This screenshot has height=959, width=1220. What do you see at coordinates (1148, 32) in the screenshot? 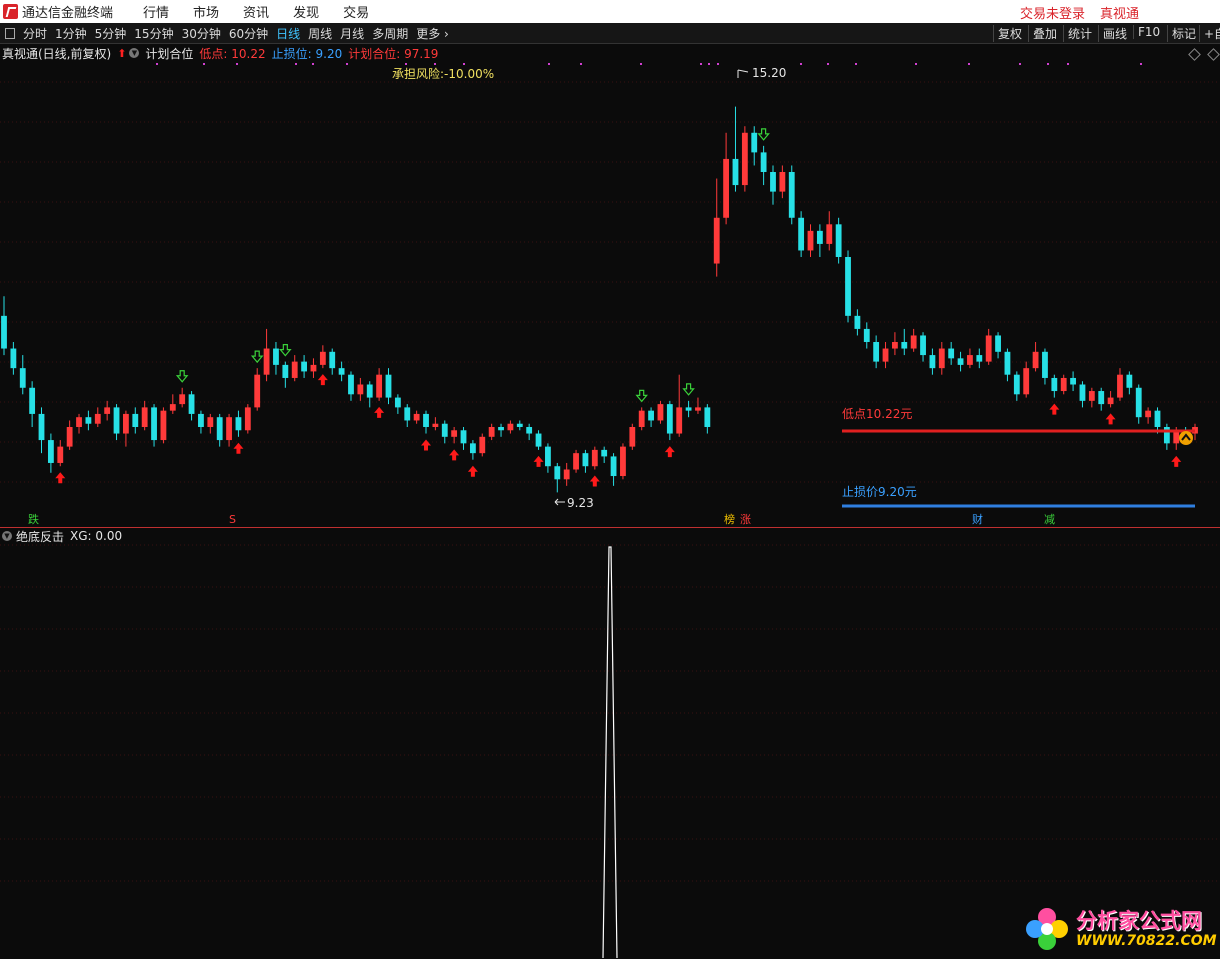
I see `f10-button: F10` at bounding box center [1148, 32].